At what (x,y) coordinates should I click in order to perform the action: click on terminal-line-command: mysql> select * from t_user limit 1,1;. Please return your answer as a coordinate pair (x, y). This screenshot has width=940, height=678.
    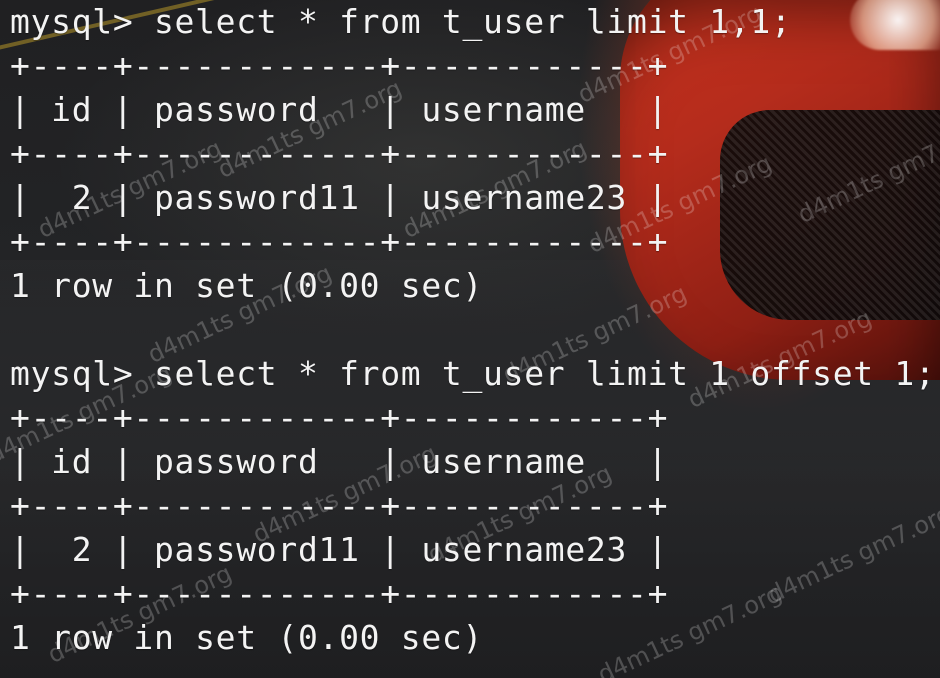
    Looking at the image, I should click on (401, 21).